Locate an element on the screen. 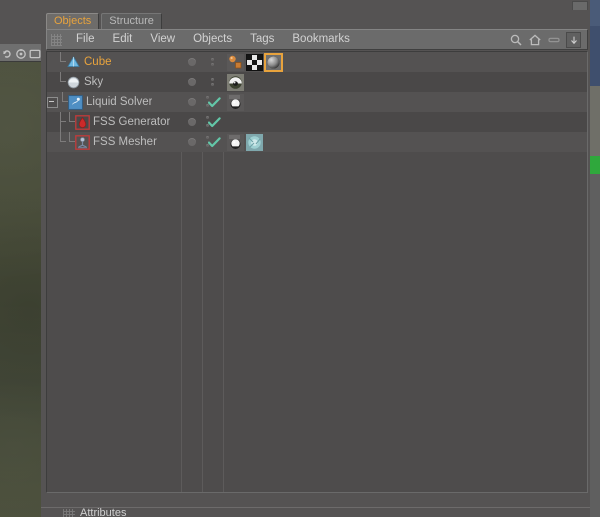  object-label: FSS Generator is located at coordinates (132, 122).